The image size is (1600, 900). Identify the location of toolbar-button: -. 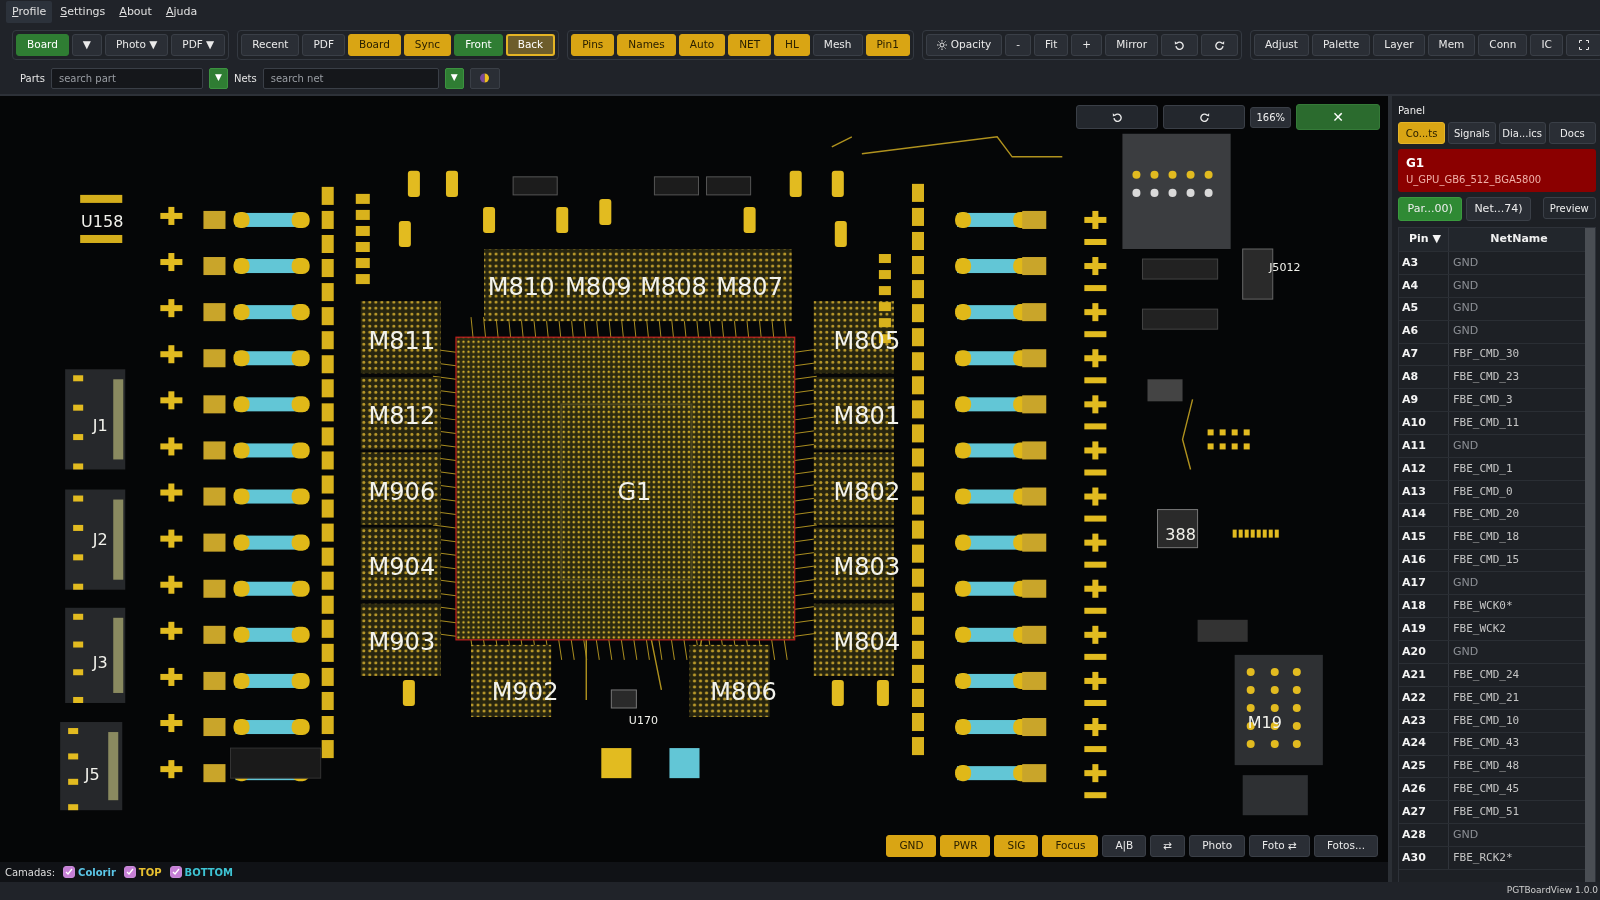
(1018, 45).